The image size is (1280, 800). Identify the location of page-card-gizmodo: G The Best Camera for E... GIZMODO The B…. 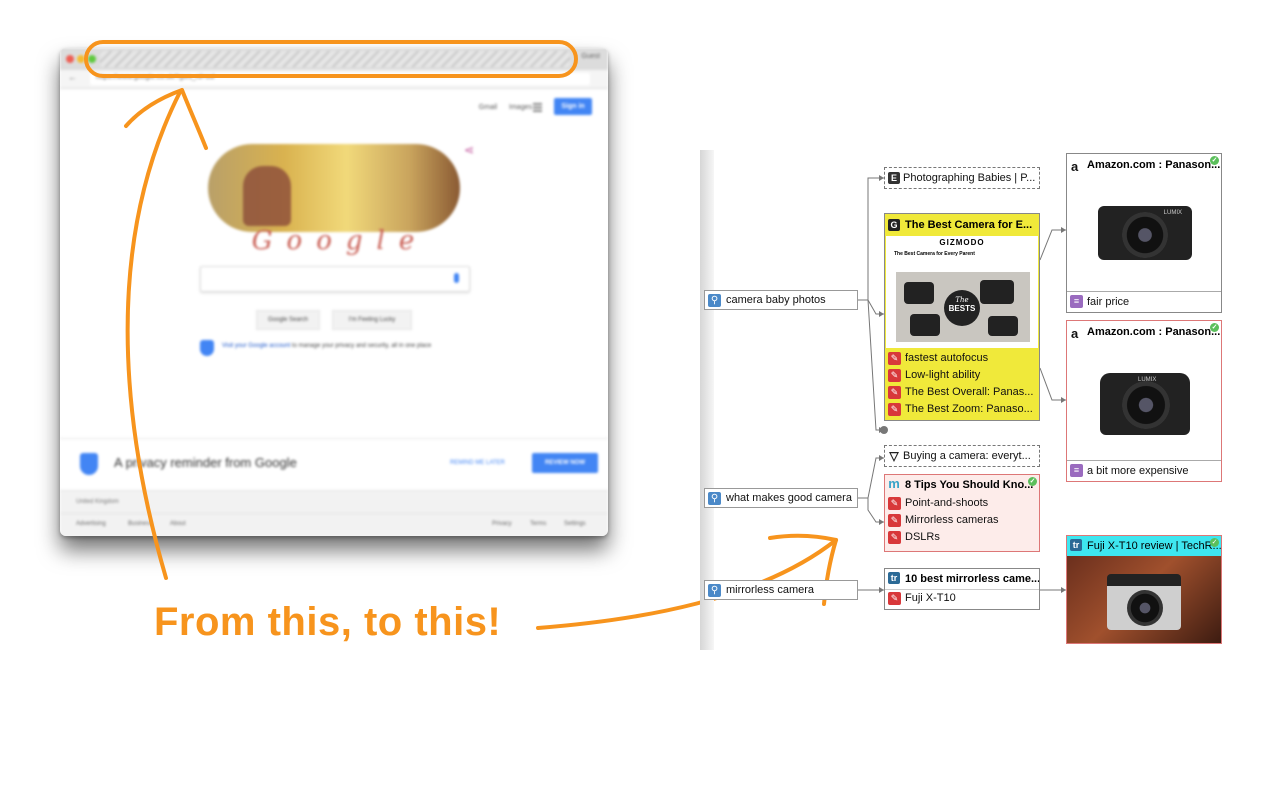
(962, 317).